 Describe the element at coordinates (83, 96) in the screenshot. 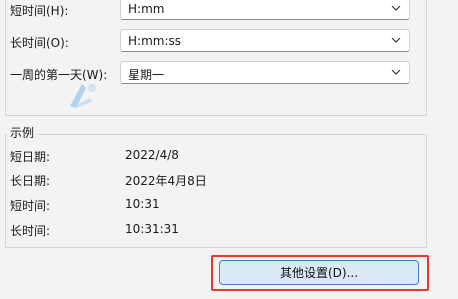

I see `watermark-logo-icon` at that location.